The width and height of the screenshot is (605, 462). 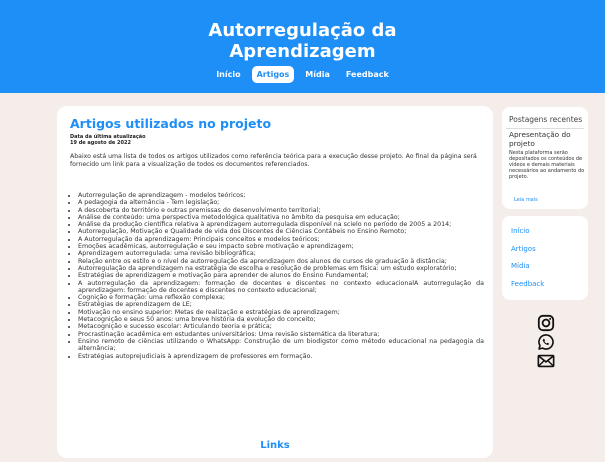 What do you see at coordinates (520, 231) in the screenshot?
I see `sidebar-link-inicio: Início` at bounding box center [520, 231].